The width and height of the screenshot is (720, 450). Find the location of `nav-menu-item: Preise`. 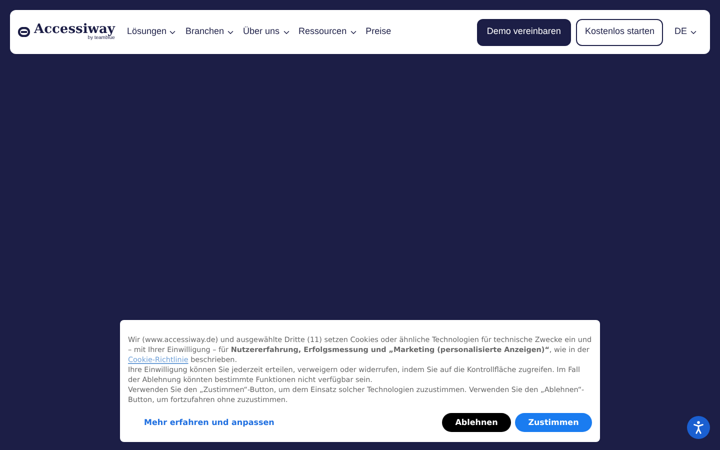

nav-menu-item: Preise is located at coordinates (379, 32).